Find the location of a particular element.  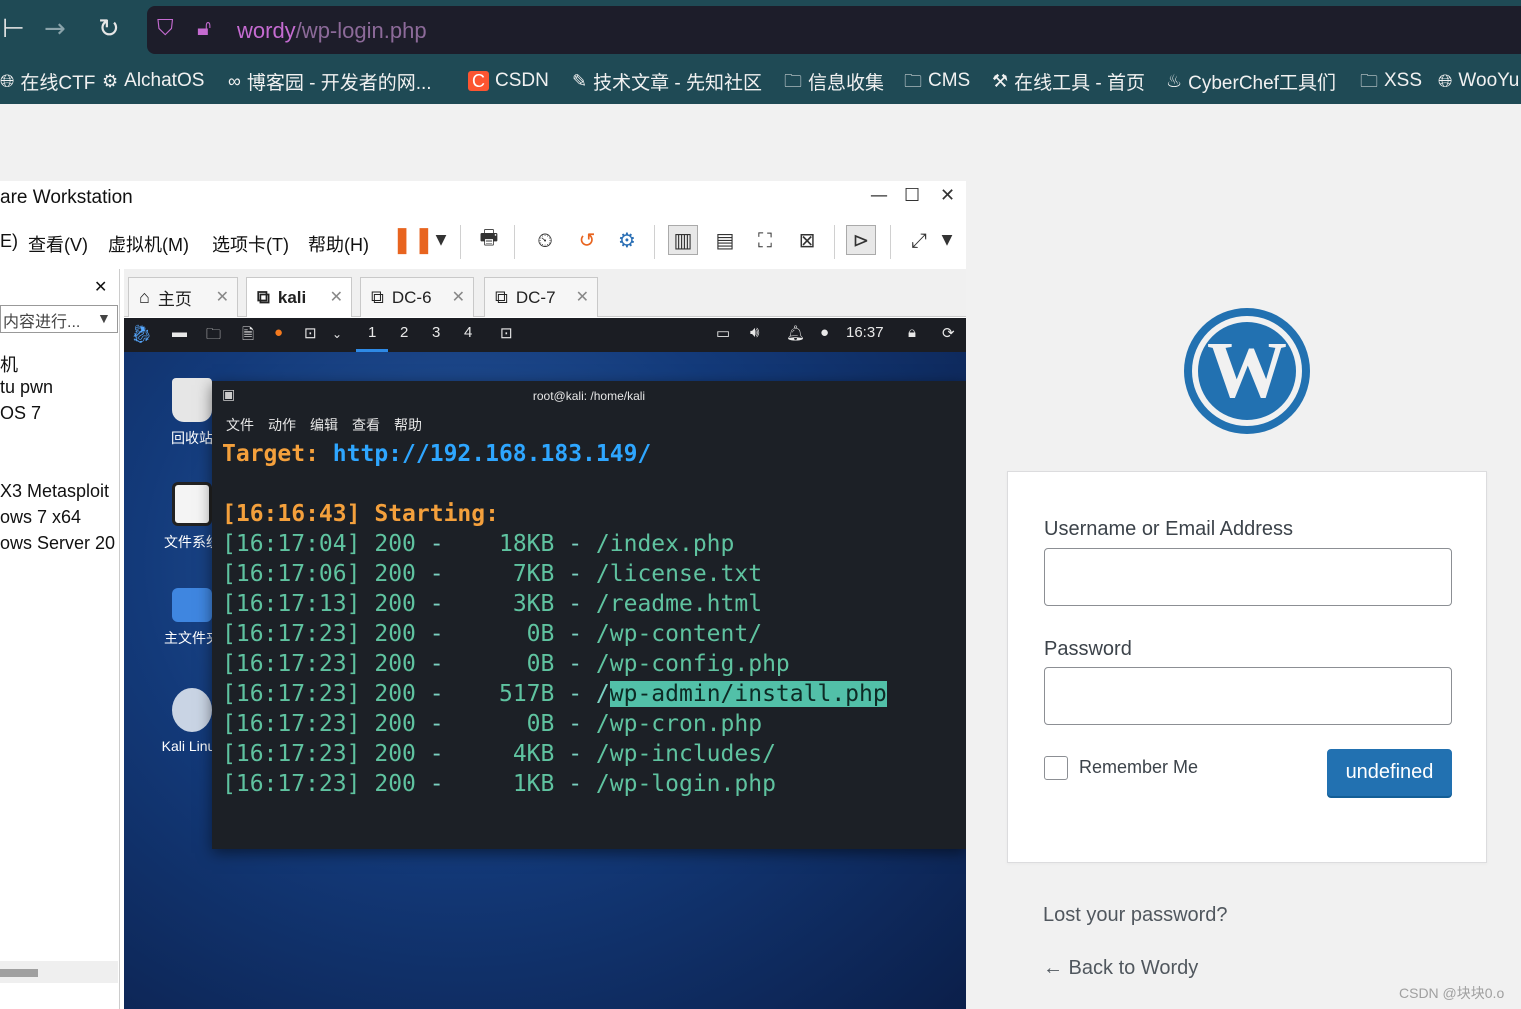

logout-icon: ⟳ is located at coordinates (948, 333).